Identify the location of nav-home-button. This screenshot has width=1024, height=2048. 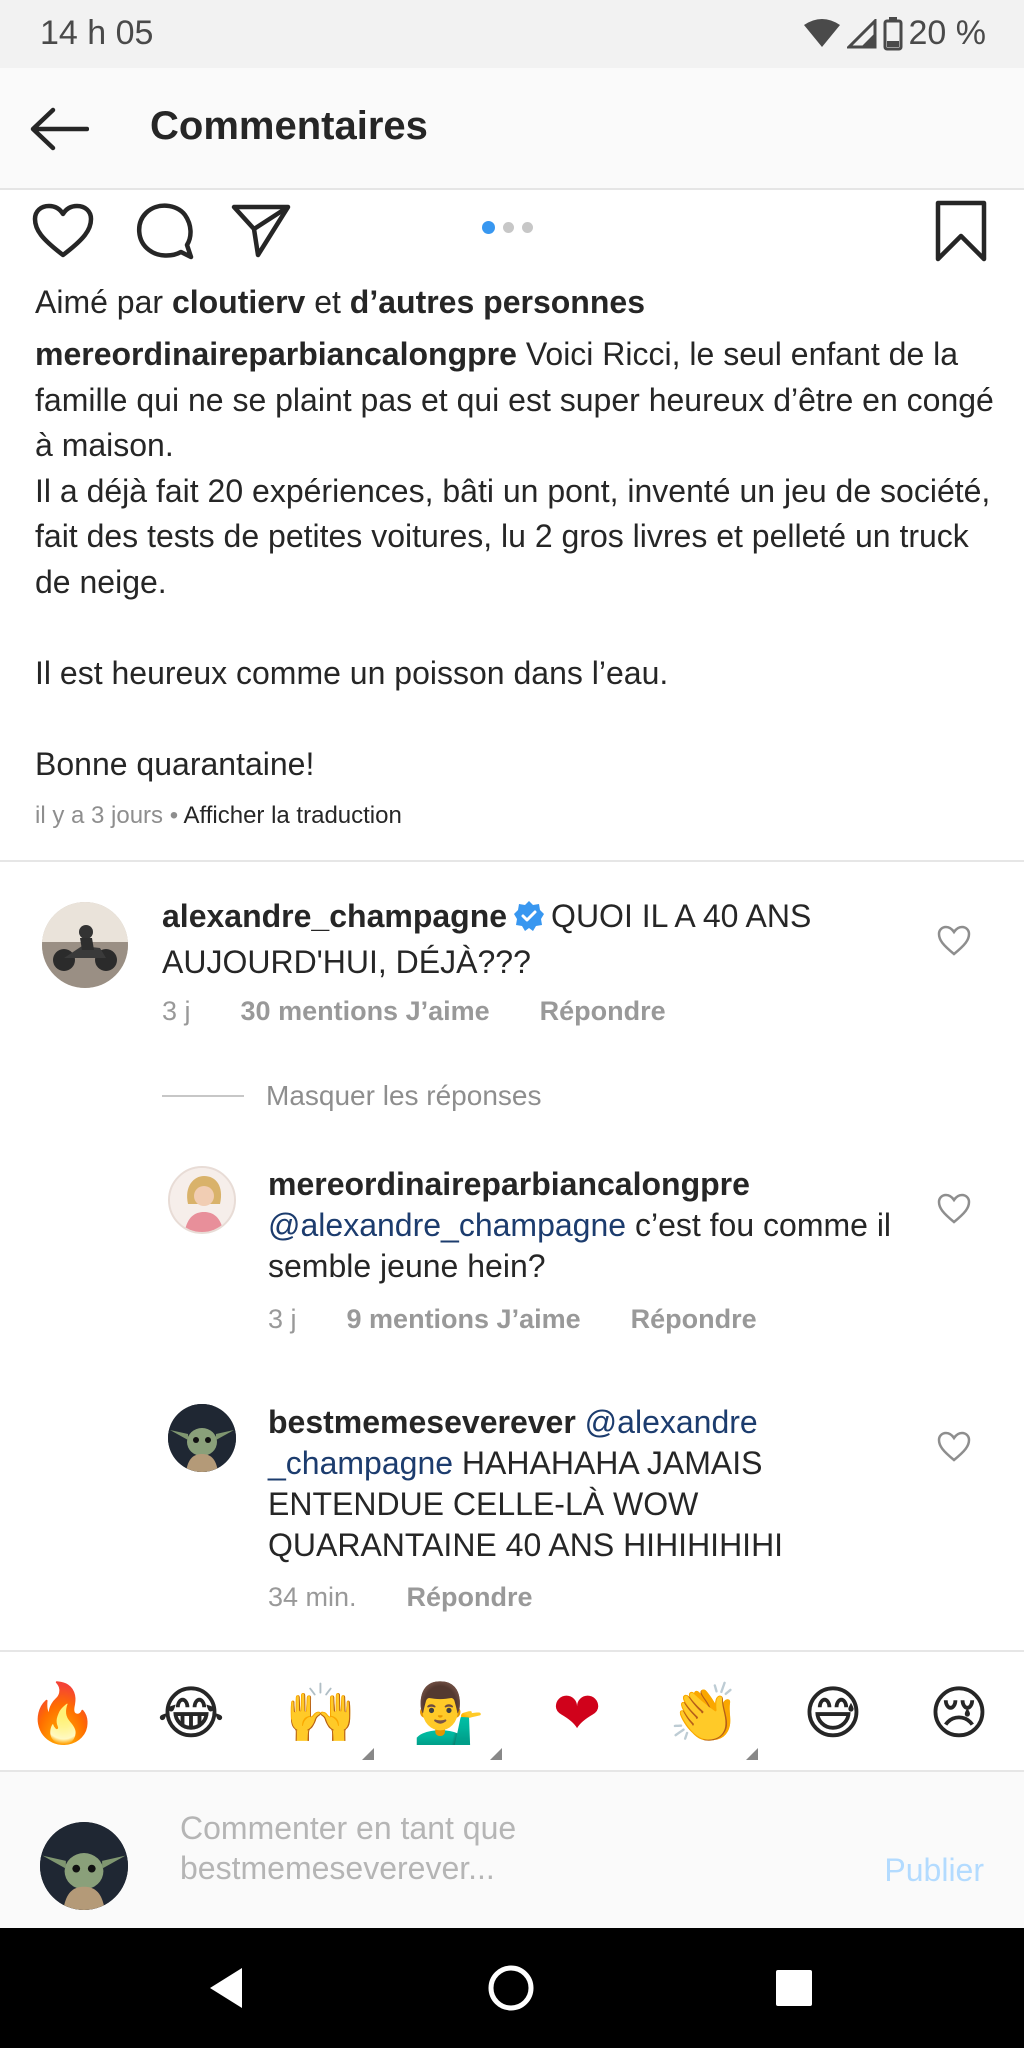
(511, 1988).